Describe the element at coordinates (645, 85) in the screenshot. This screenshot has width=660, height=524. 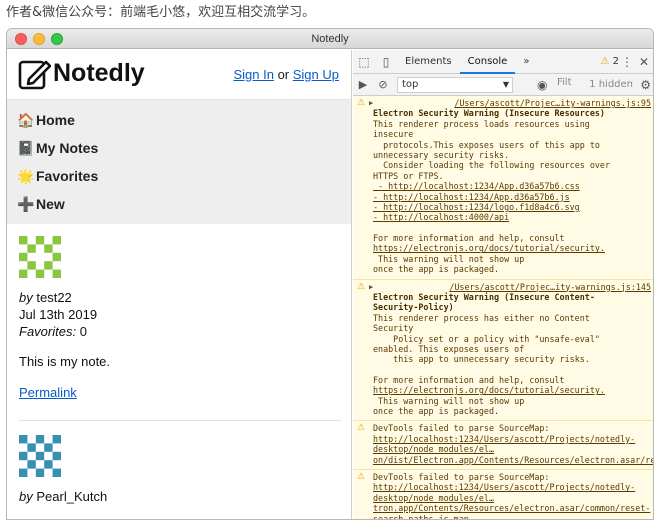
I see `gear-icon: ⚙` at that location.